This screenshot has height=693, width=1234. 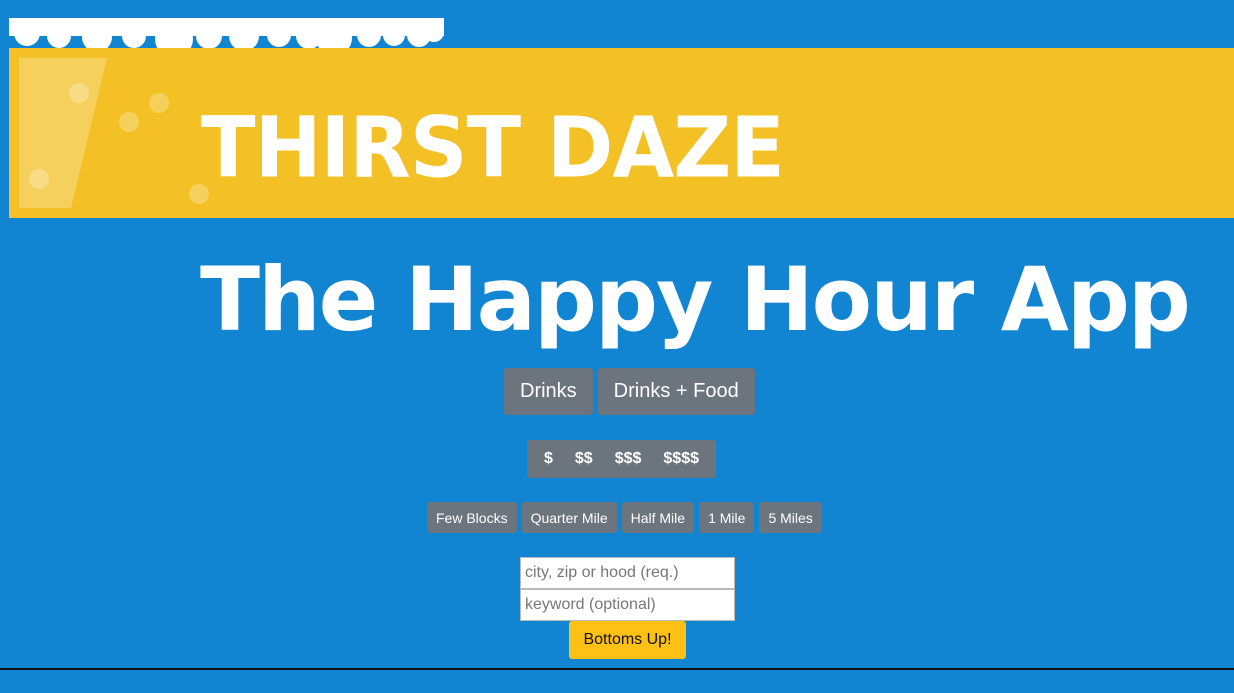 I want to click on price-1-button: $, so click(x=548, y=459).